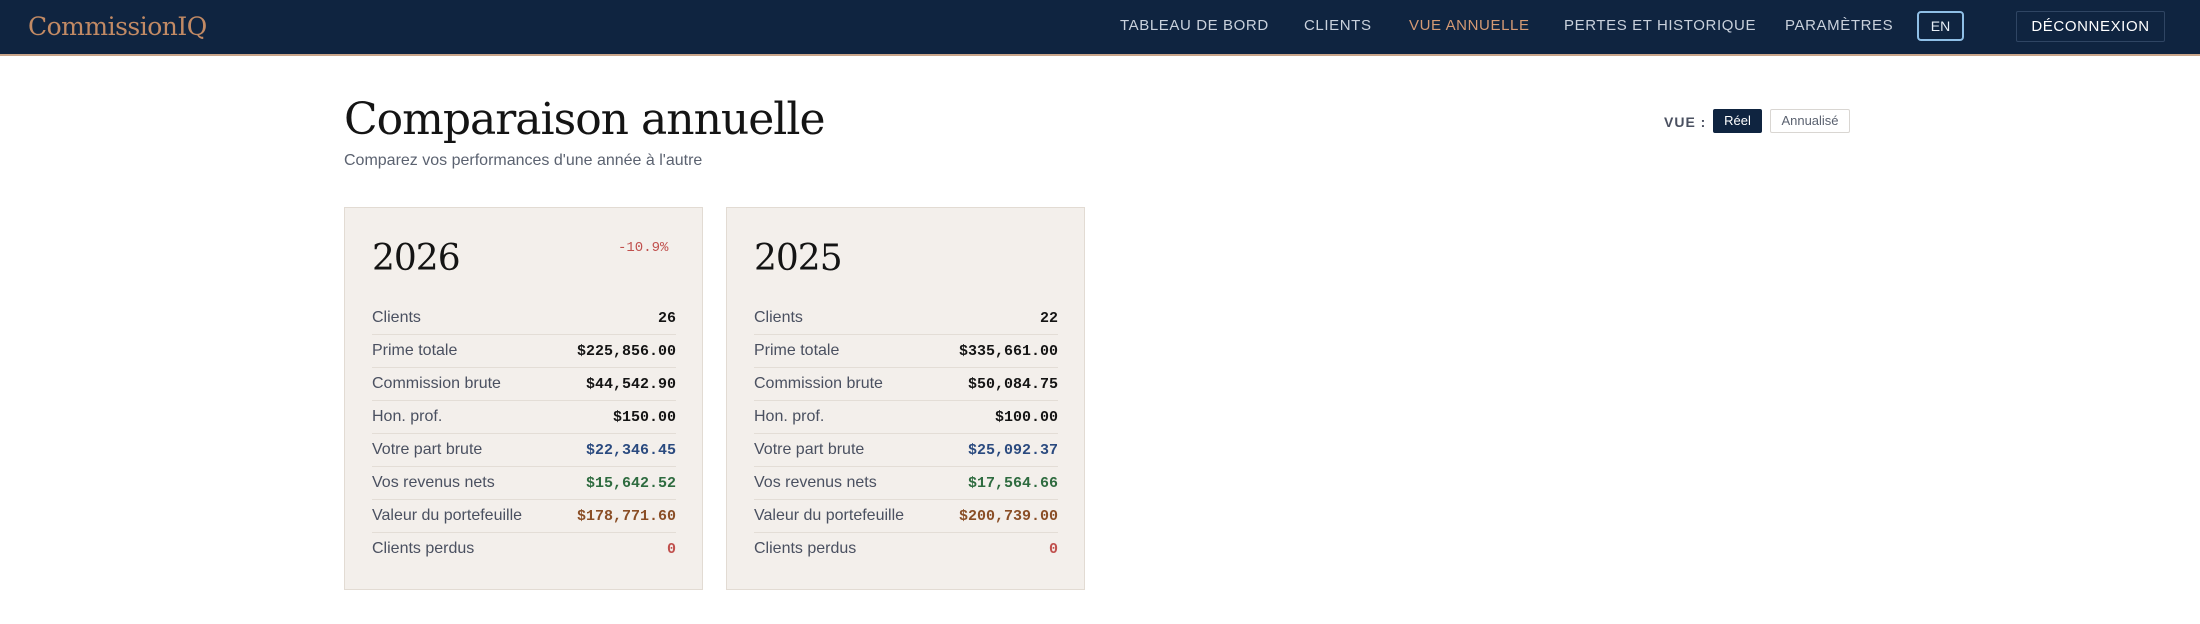  I want to click on metric-row: Prime totale $335,661.00, so click(906, 351).